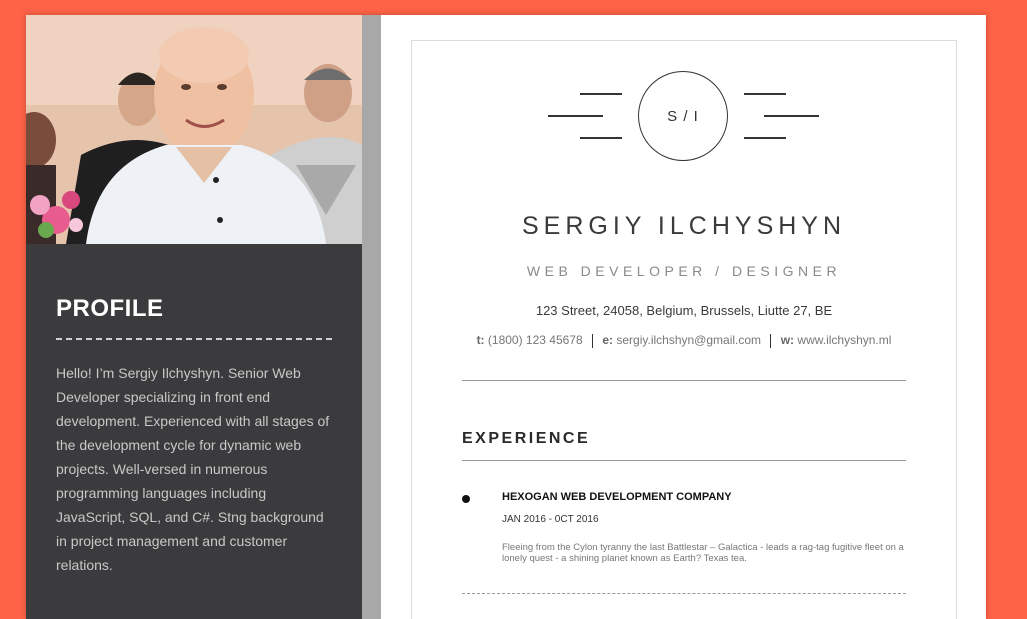 The height and width of the screenshot is (619, 1027). Describe the element at coordinates (194, 339) in the screenshot. I see `profile-divider` at that location.